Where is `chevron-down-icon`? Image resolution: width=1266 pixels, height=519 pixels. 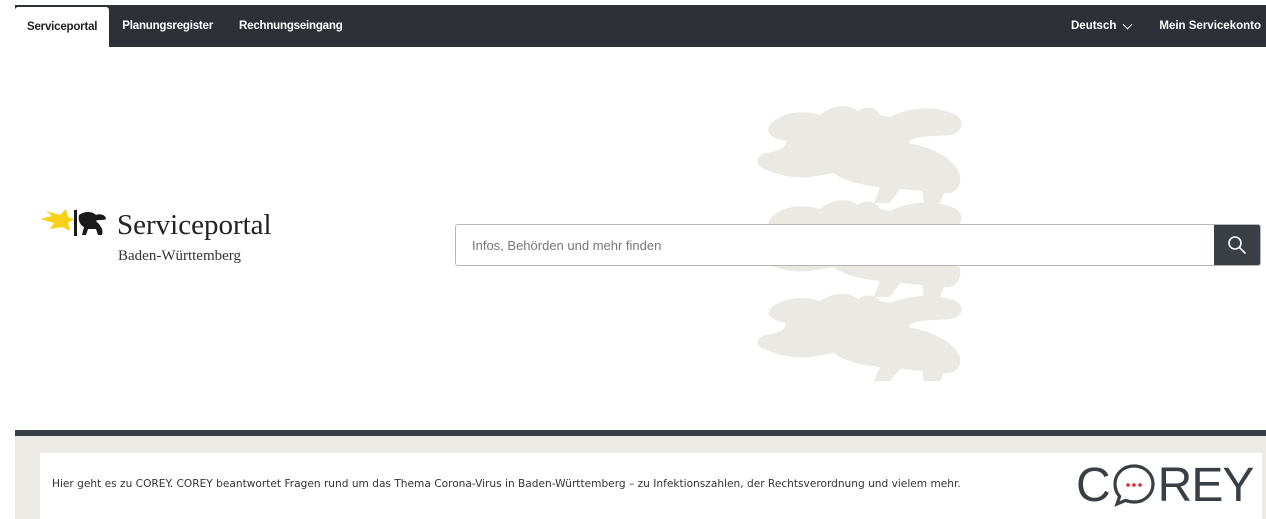 chevron-down-icon is located at coordinates (1127, 24).